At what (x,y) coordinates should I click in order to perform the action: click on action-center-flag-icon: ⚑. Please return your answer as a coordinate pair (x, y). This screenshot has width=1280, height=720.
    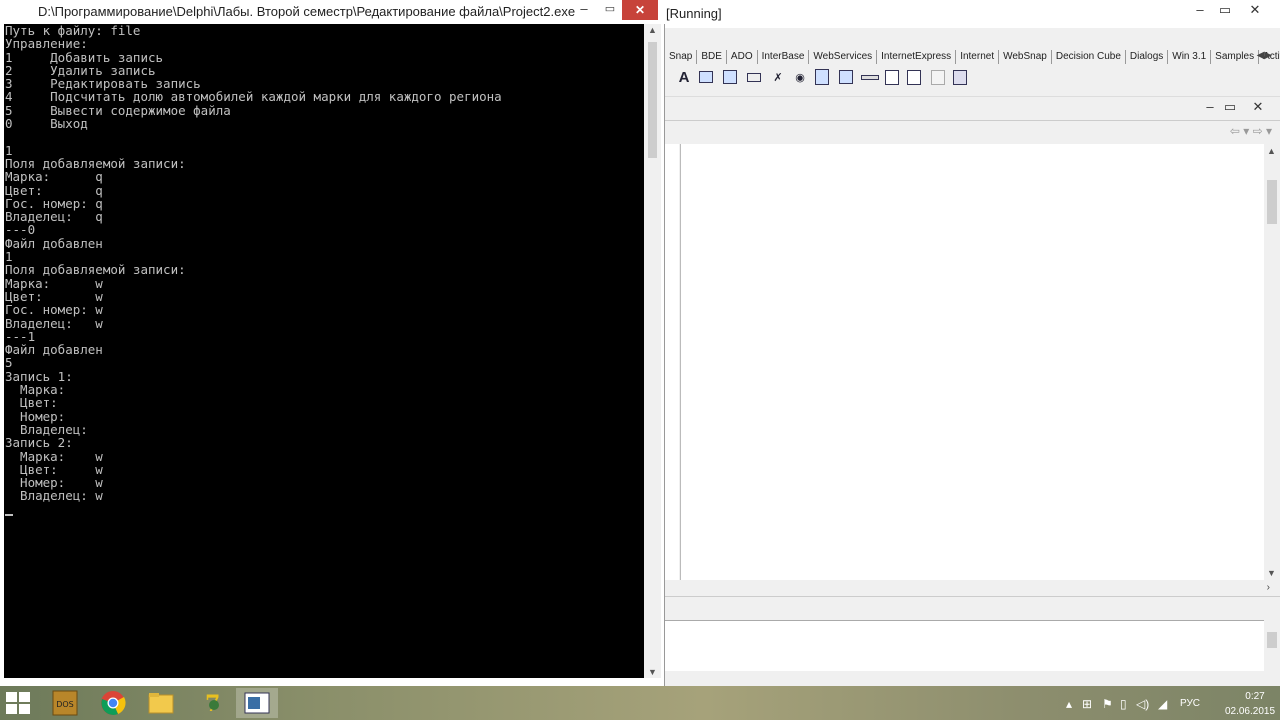
    Looking at the image, I should click on (1107, 704).